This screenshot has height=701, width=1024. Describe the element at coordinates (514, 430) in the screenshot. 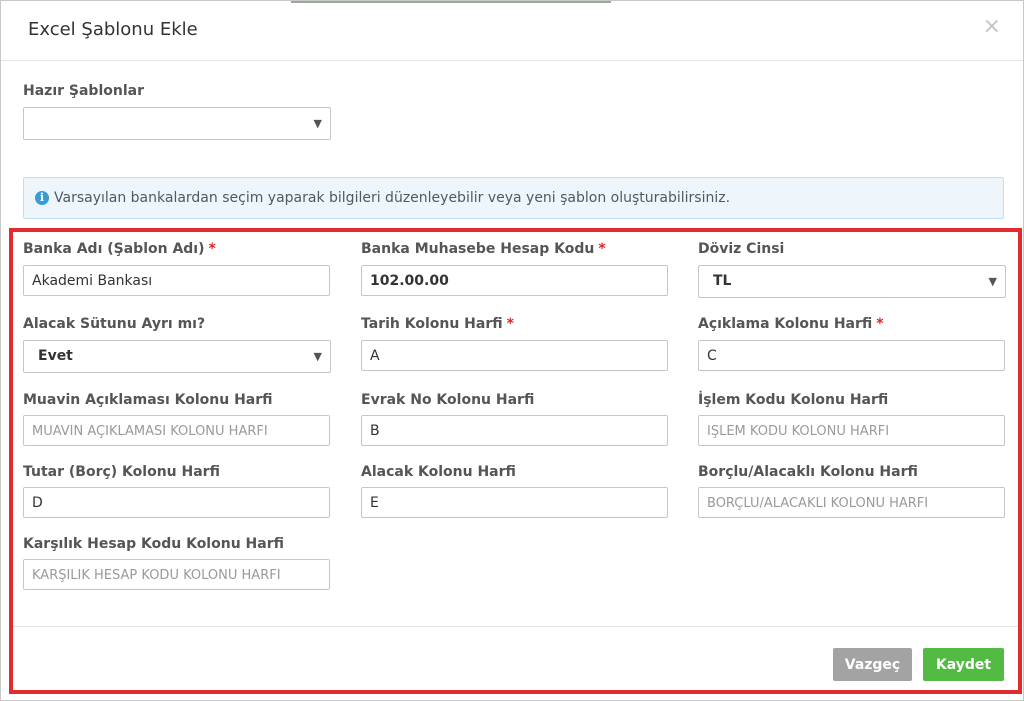

I see `doc-no-col-input` at that location.